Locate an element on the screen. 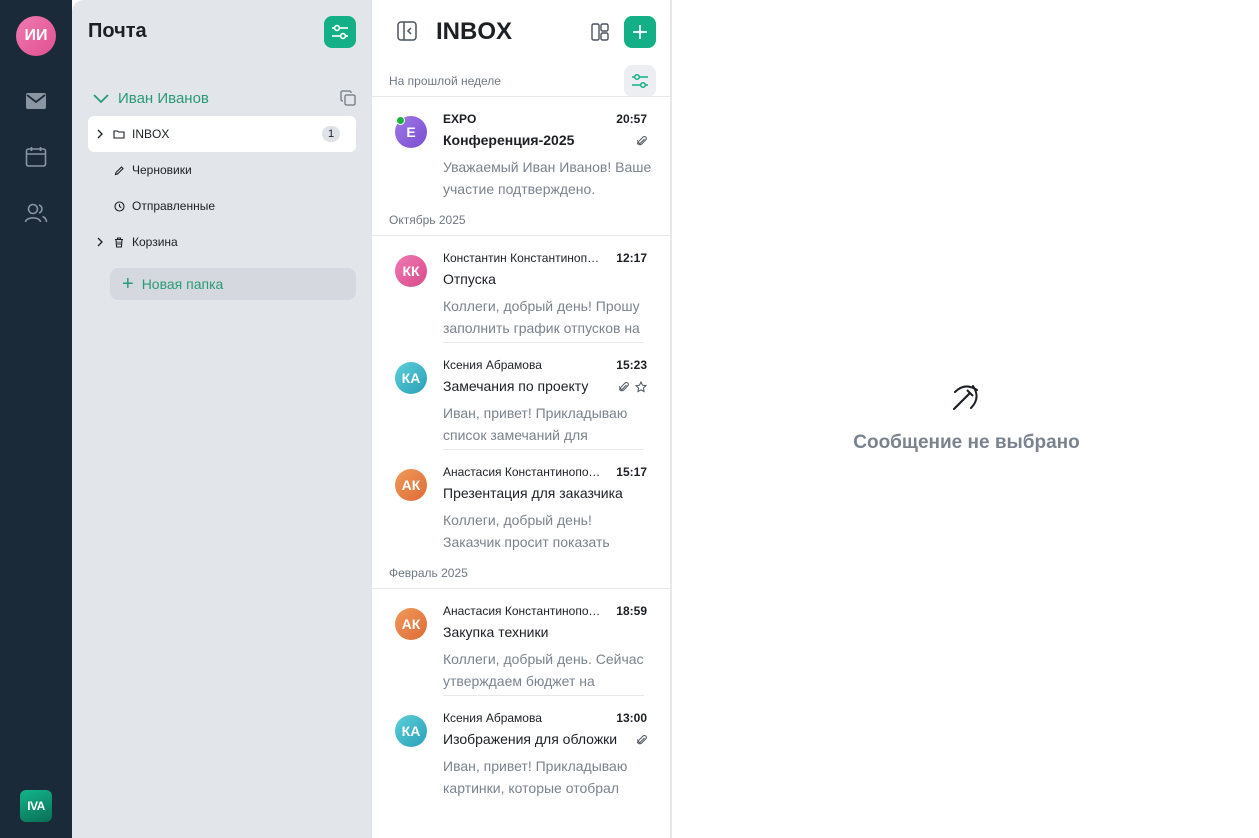 The image size is (1259, 838). message-time: 18:59 is located at coordinates (631, 611).